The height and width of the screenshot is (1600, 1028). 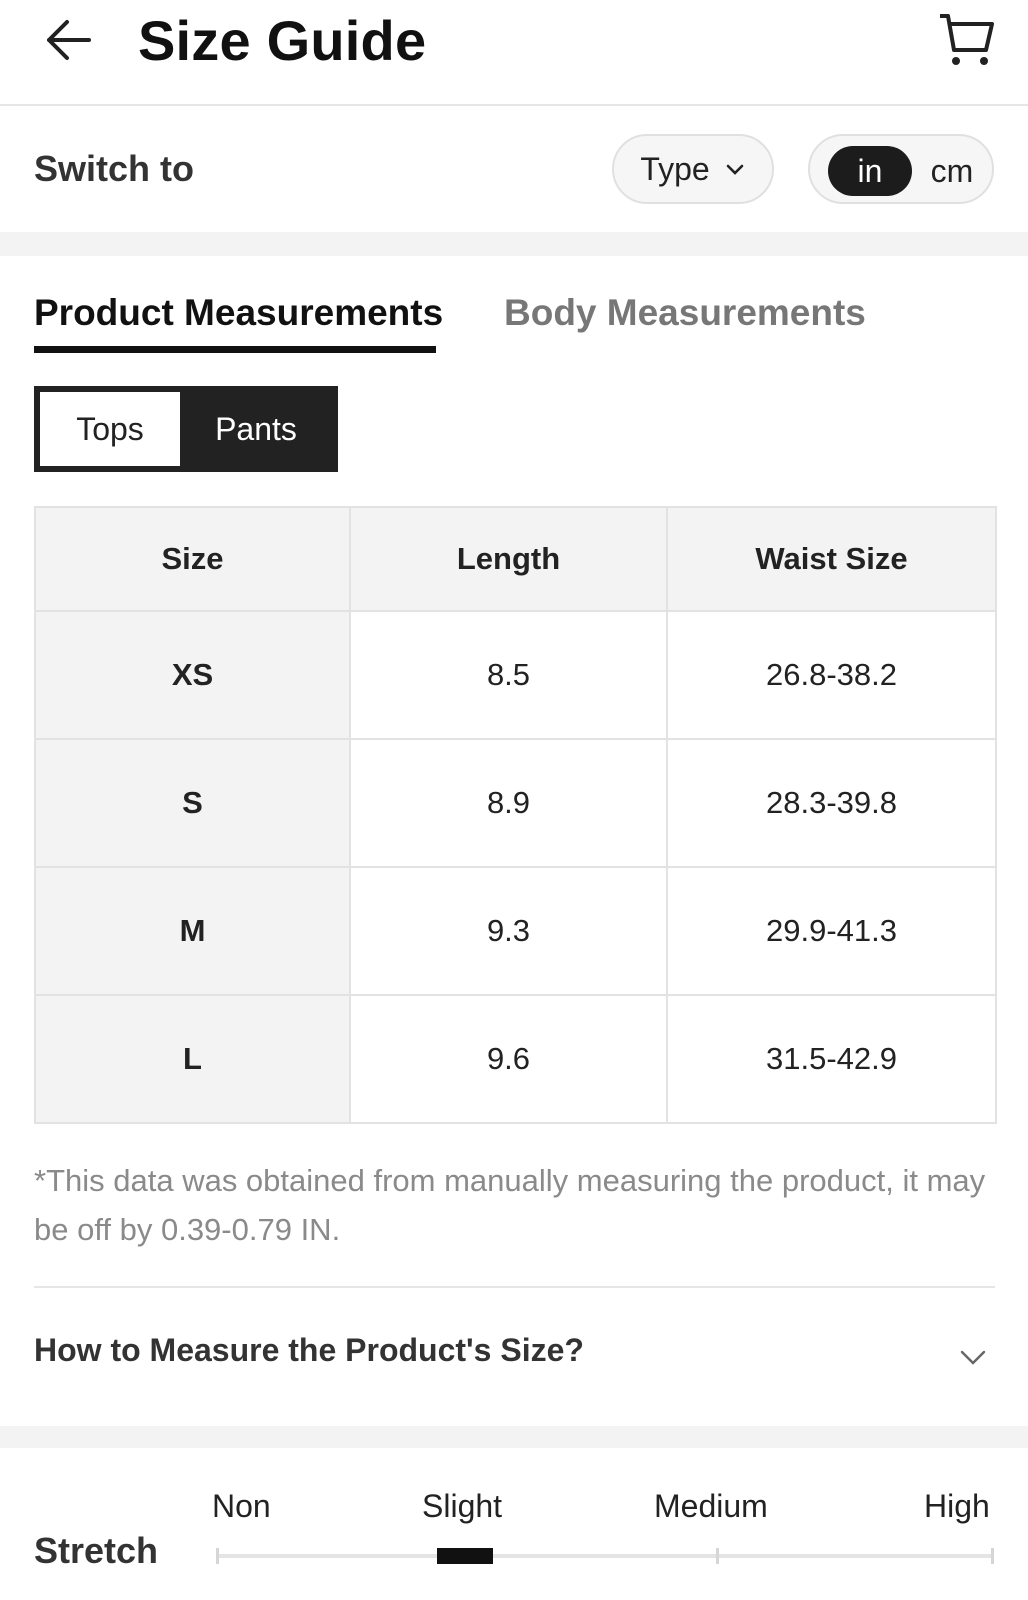 What do you see at coordinates (605, 1556) in the screenshot?
I see `stretch-scale-track` at bounding box center [605, 1556].